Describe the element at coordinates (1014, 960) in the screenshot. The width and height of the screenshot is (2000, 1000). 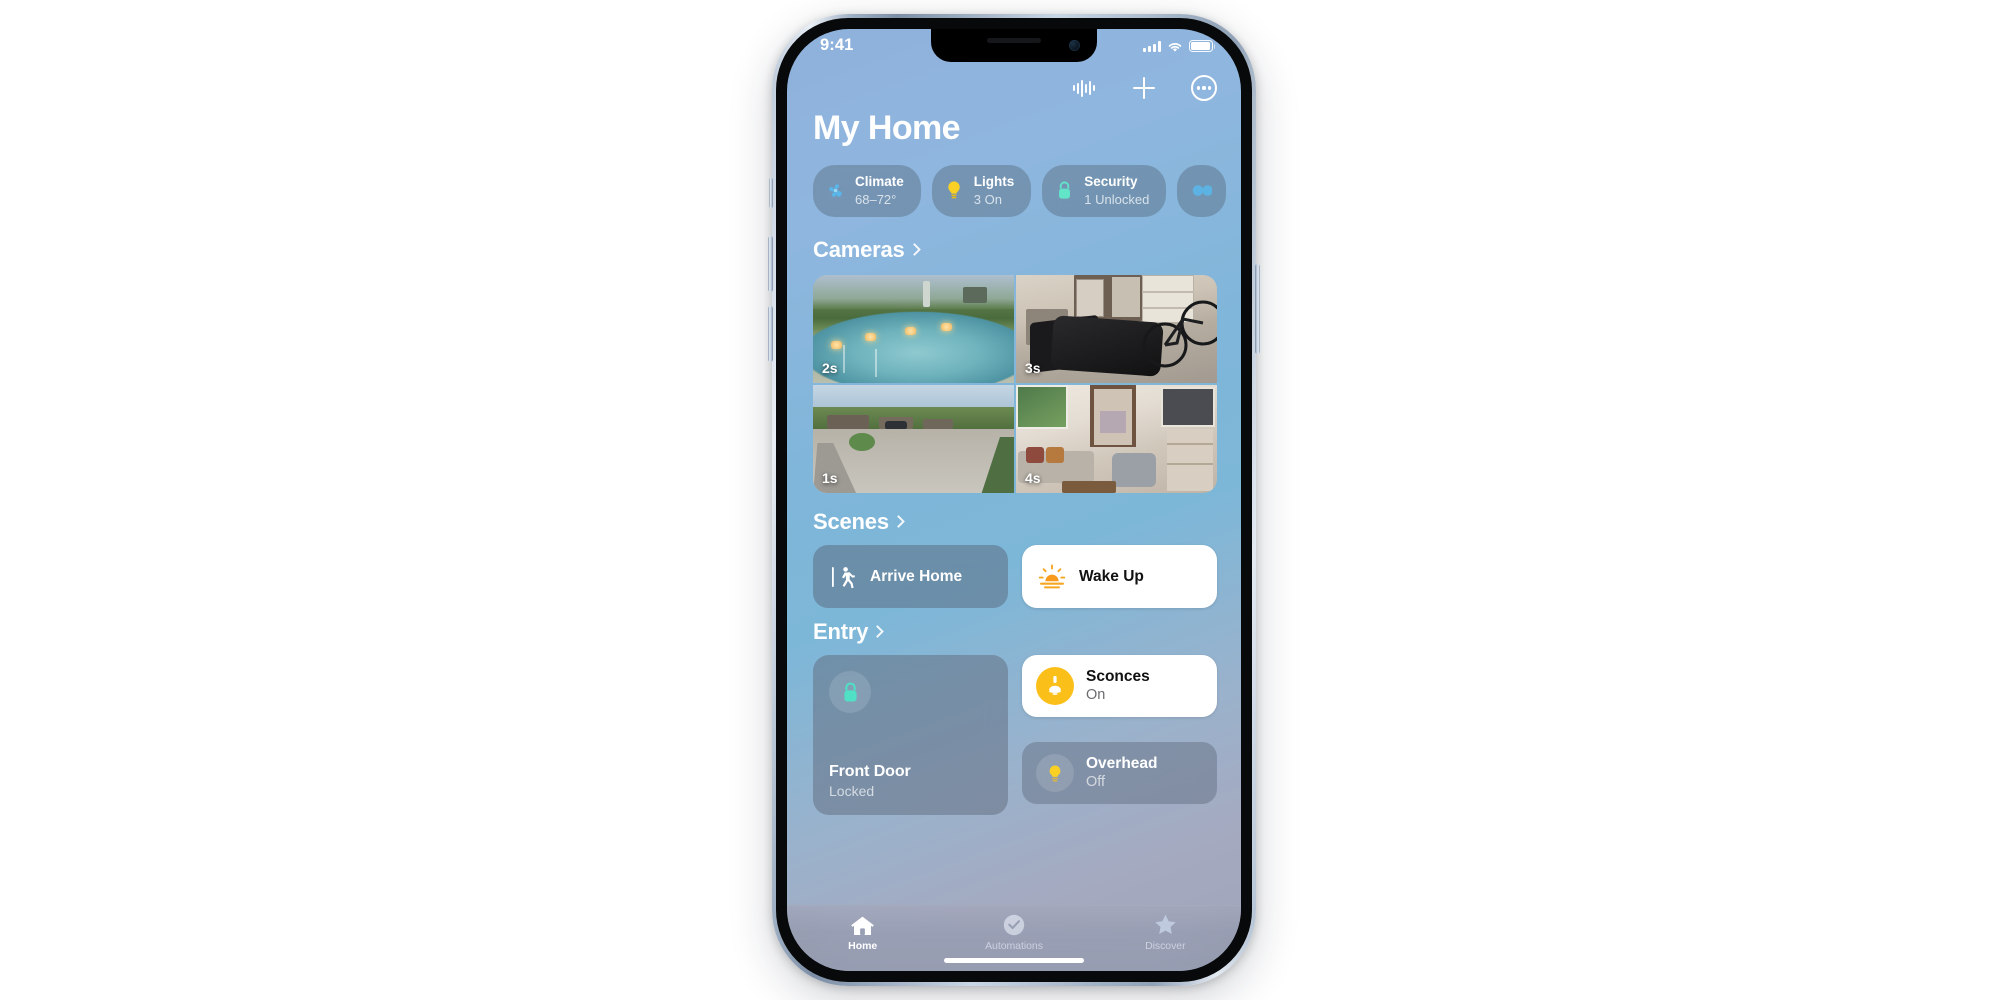
I see `home-indicator` at that location.